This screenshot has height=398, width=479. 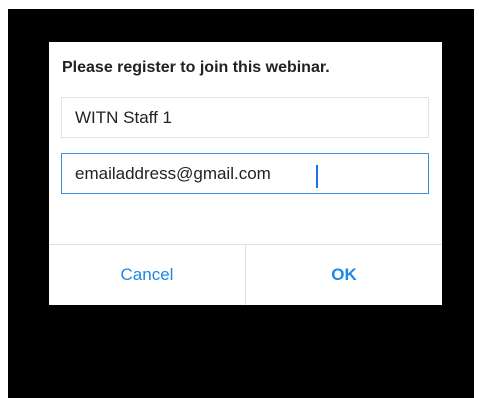 What do you see at coordinates (147, 275) in the screenshot?
I see `cancel-button: Cancel` at bounding box center [147, 275].